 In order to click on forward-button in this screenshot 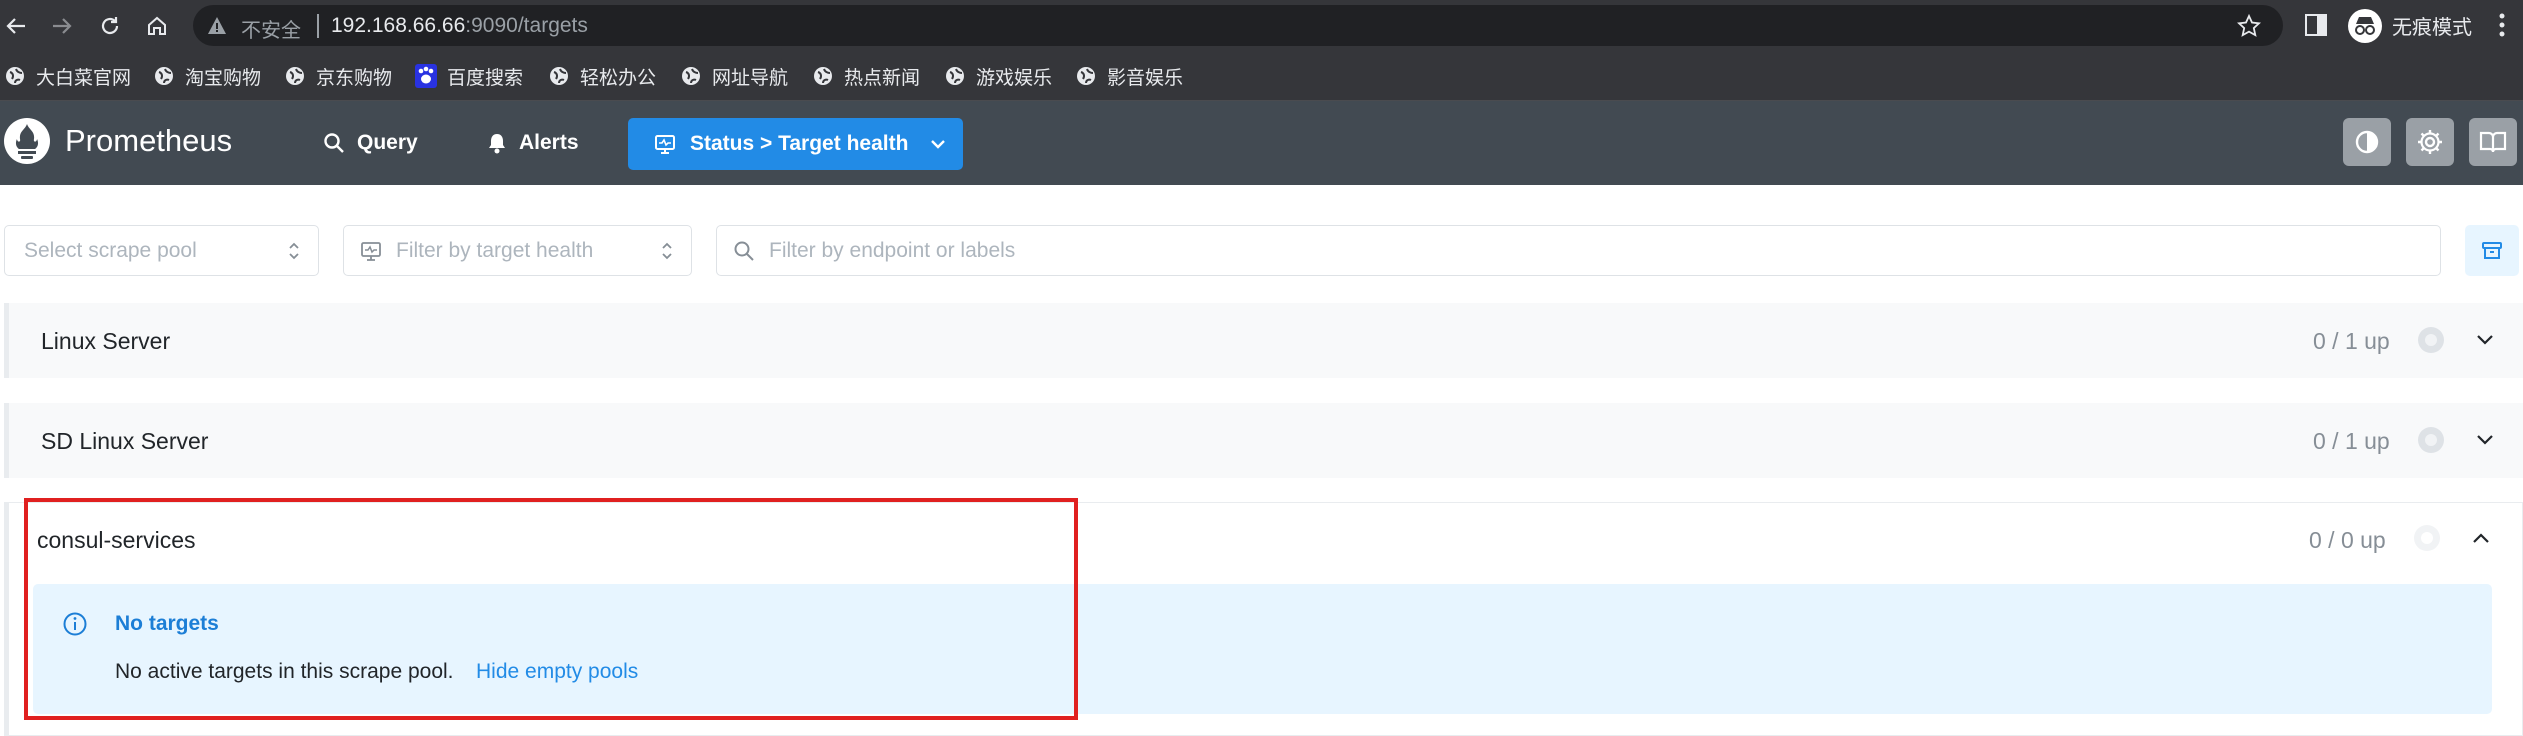, I will do `click(62, 26)`.